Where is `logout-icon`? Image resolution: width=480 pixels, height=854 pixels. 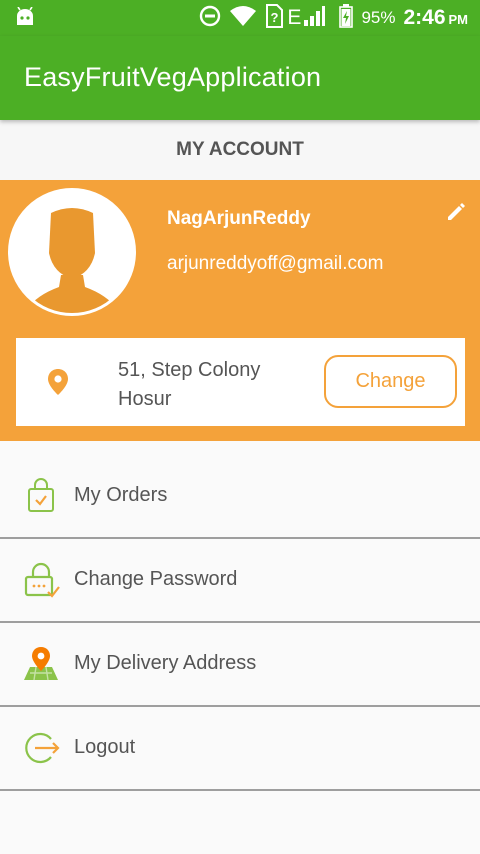
logout-icon is located at coordinates (41, 748).